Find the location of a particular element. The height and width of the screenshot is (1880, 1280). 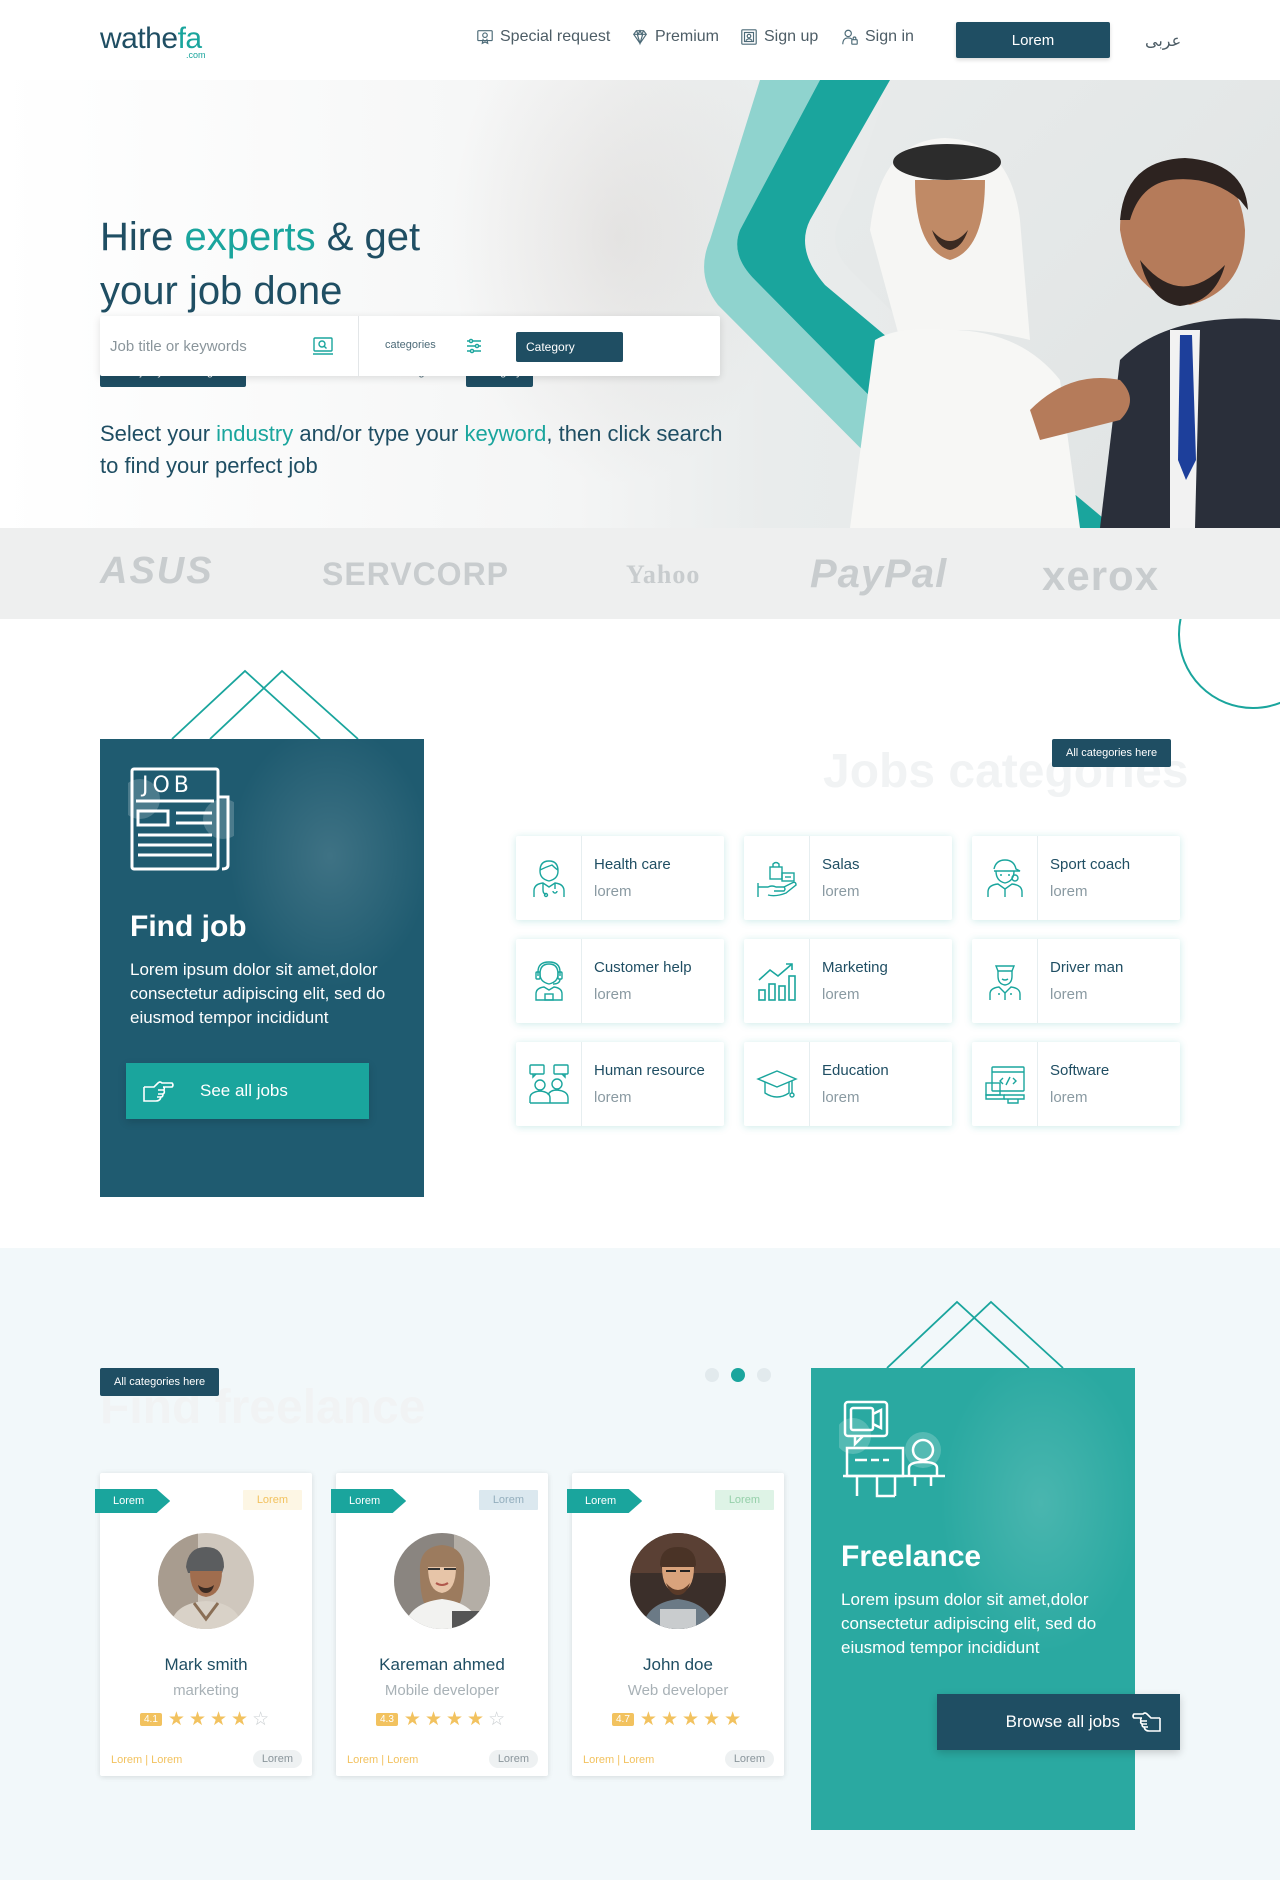

pointing-hand-left-icon is located at coordinates (1146, 1722).